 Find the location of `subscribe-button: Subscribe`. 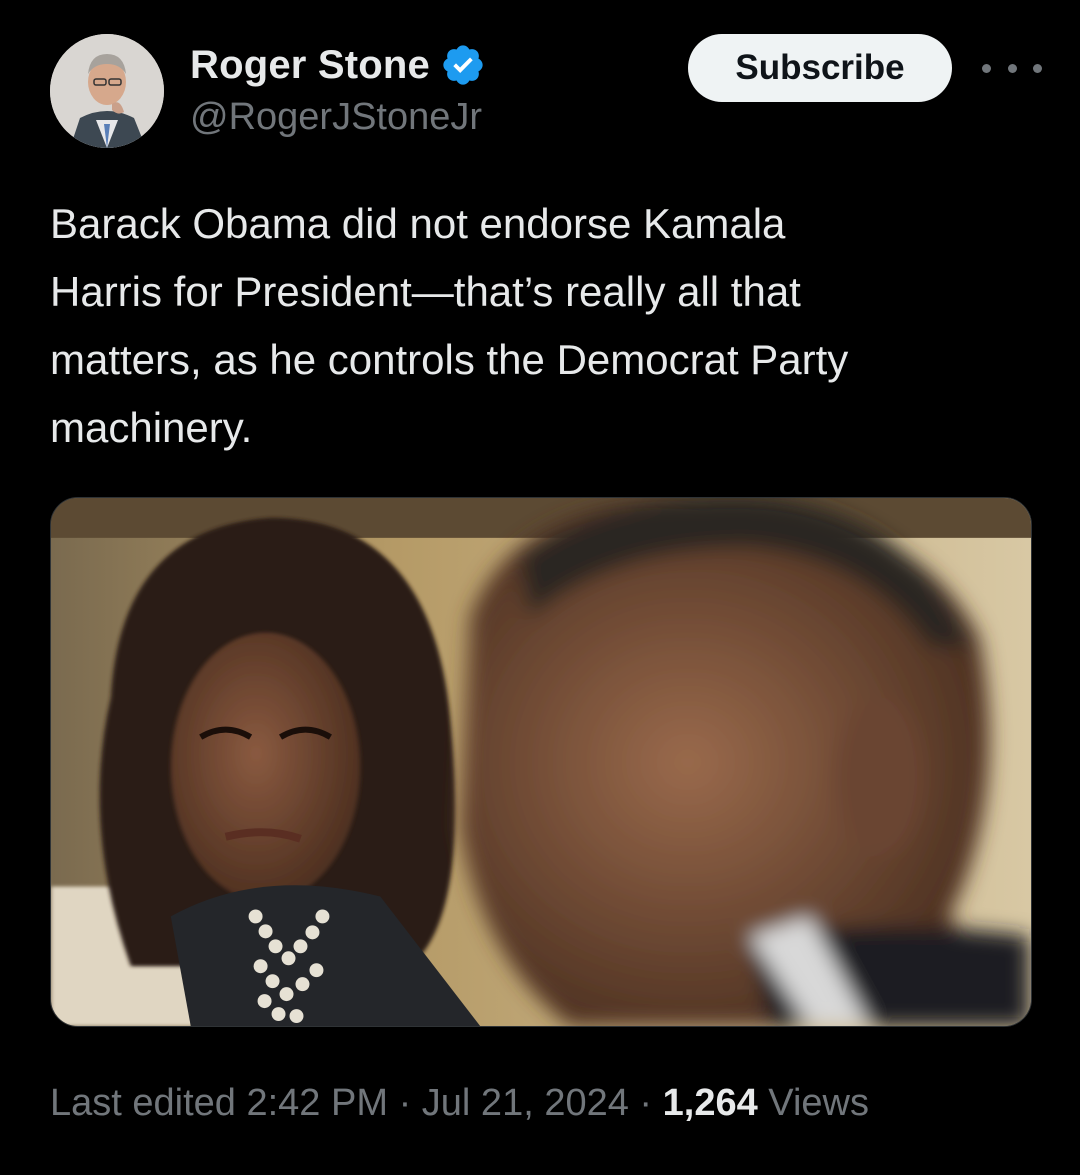

subscribe-button: Subscribe is located at coordinates (820, 68).